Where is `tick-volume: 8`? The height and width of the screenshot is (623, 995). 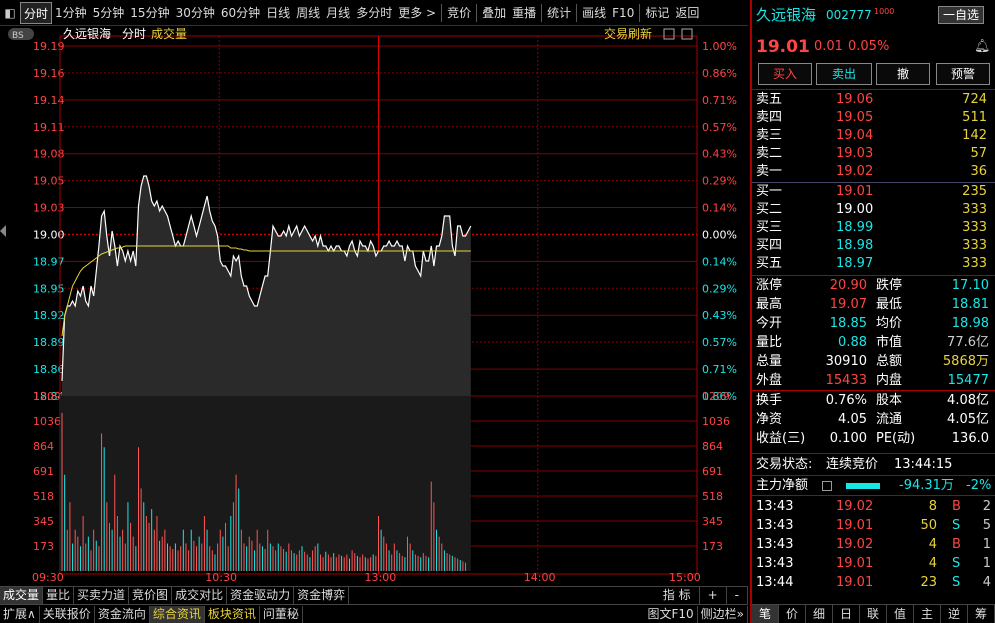 tick-volume: 8 is located at coordinates (932, 506).